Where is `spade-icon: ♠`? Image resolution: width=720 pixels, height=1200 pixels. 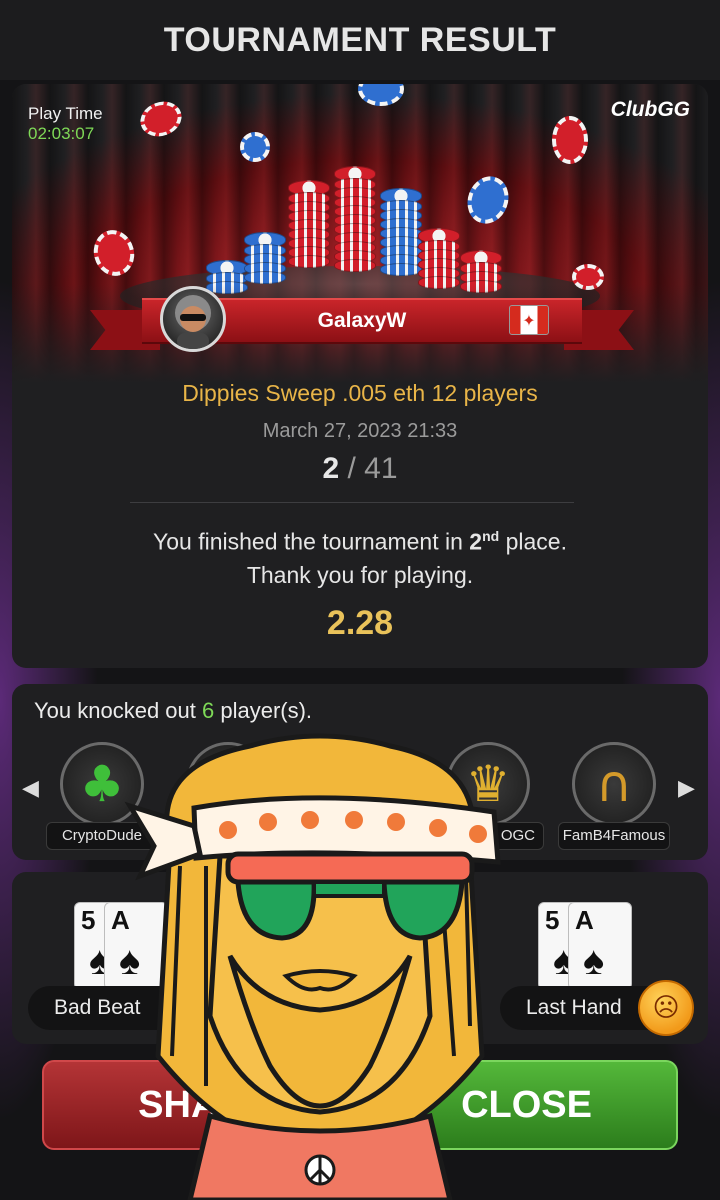 spade-icon: ♠ is located at coordinates (594, 961).